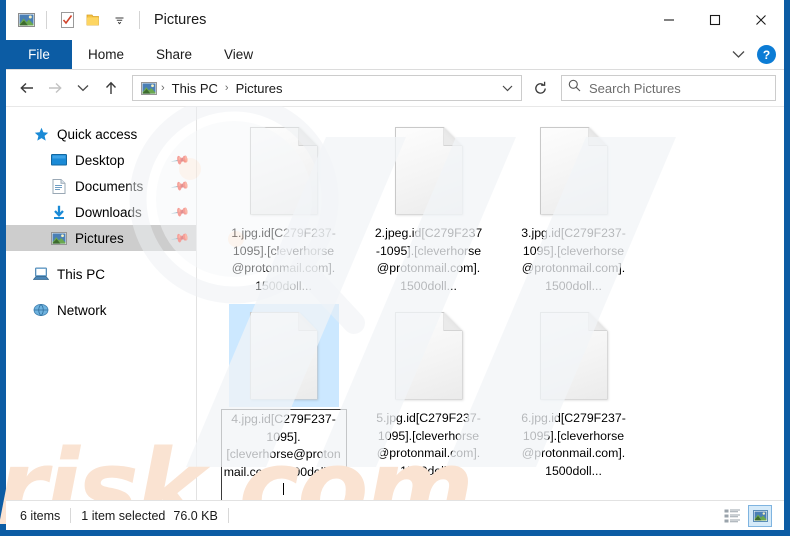 This screenshot has width=790, height=536. Describe the element at coordinates (123, 515) in the screenshot. I see `status-selection: 1 item selected` at that location.